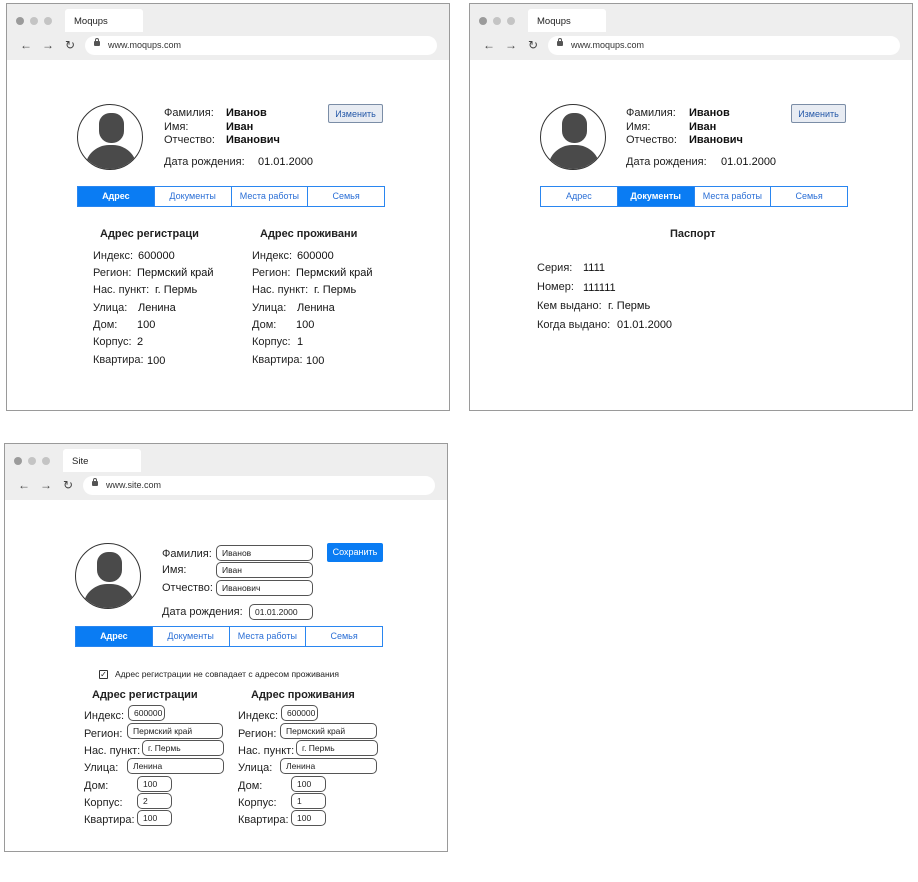  I want to click on patronymic-input: Иванович, so click(264, 588).